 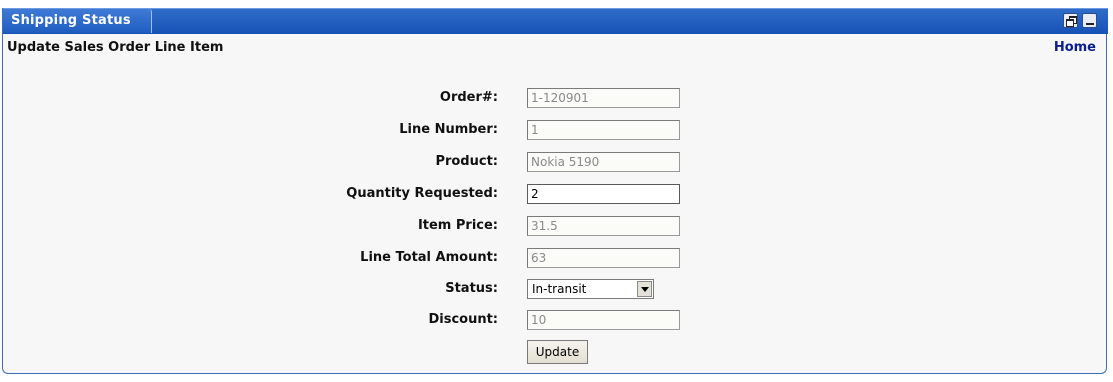 I want to click on line-number-field, so click(x=603, y=130).